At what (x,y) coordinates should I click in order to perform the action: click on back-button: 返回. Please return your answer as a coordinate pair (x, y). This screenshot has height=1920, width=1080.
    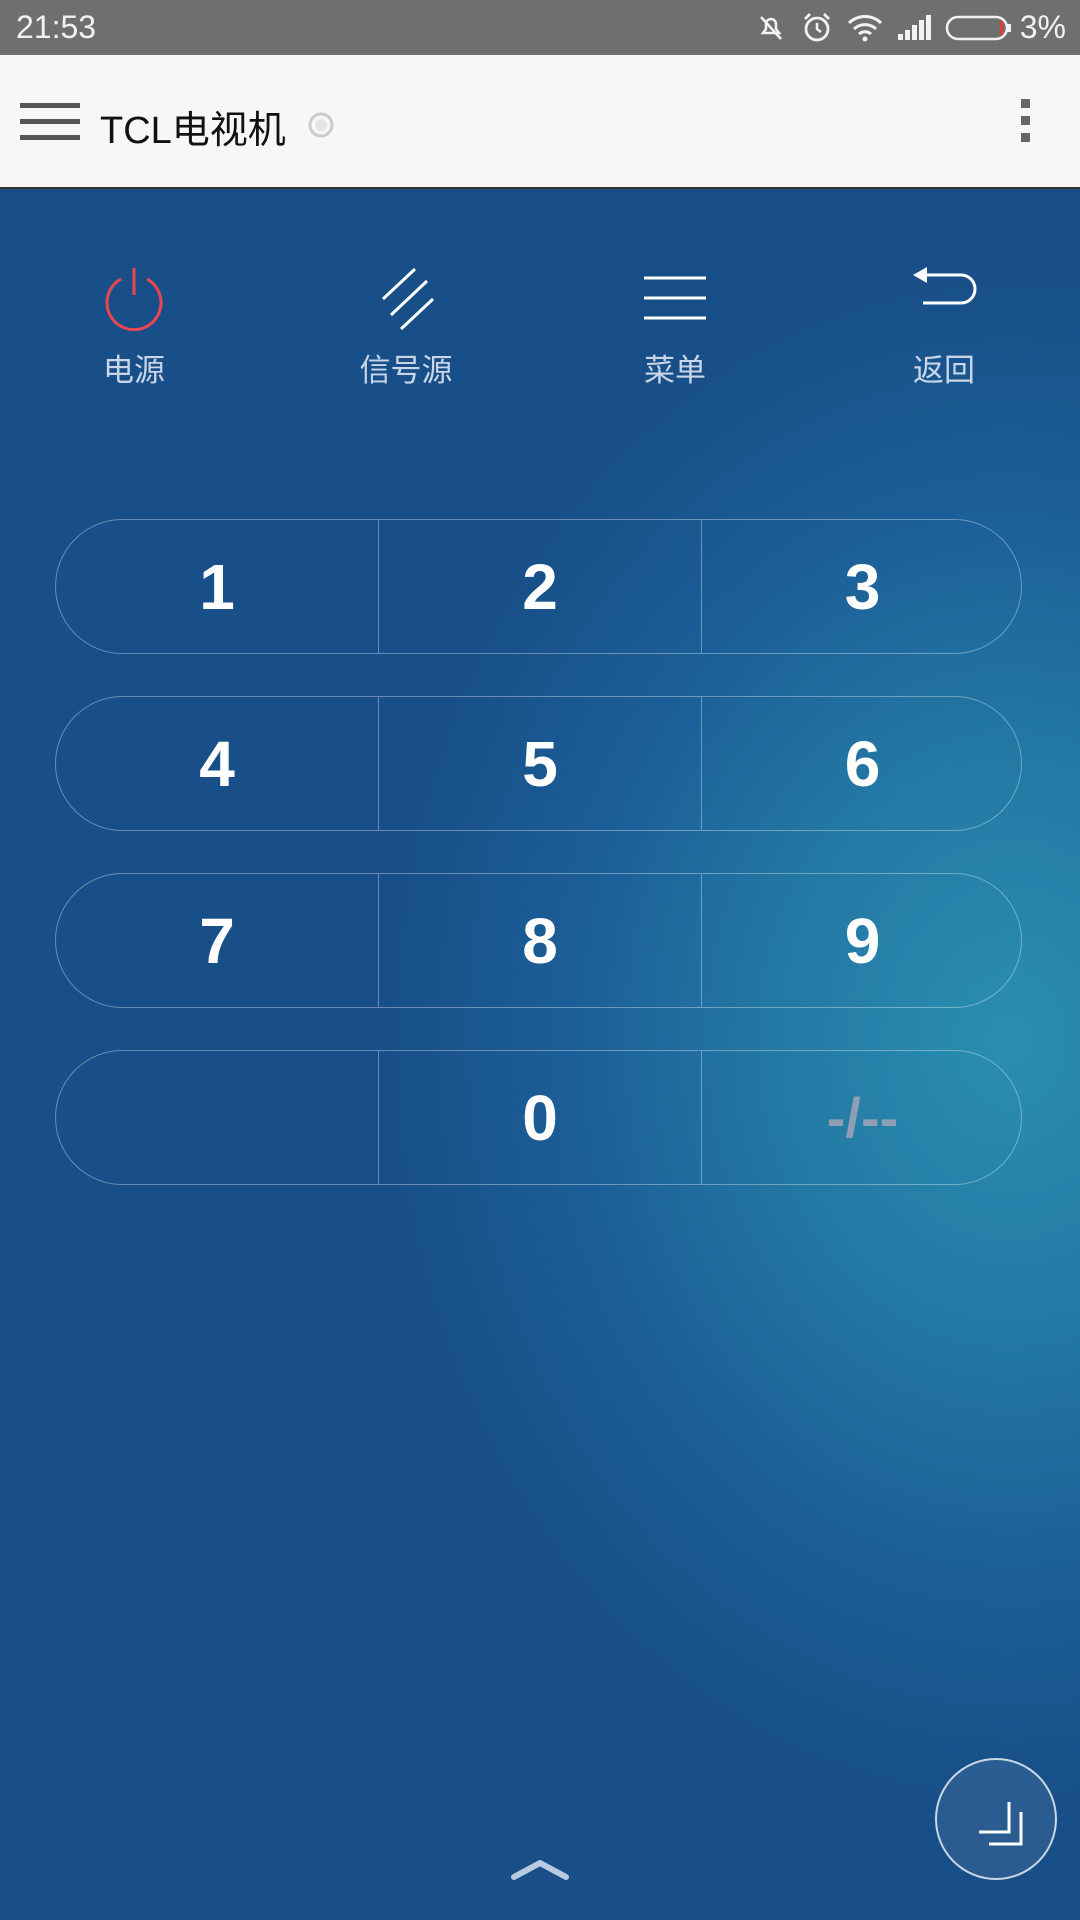
    Looking at the image, I should click on (944, 327).